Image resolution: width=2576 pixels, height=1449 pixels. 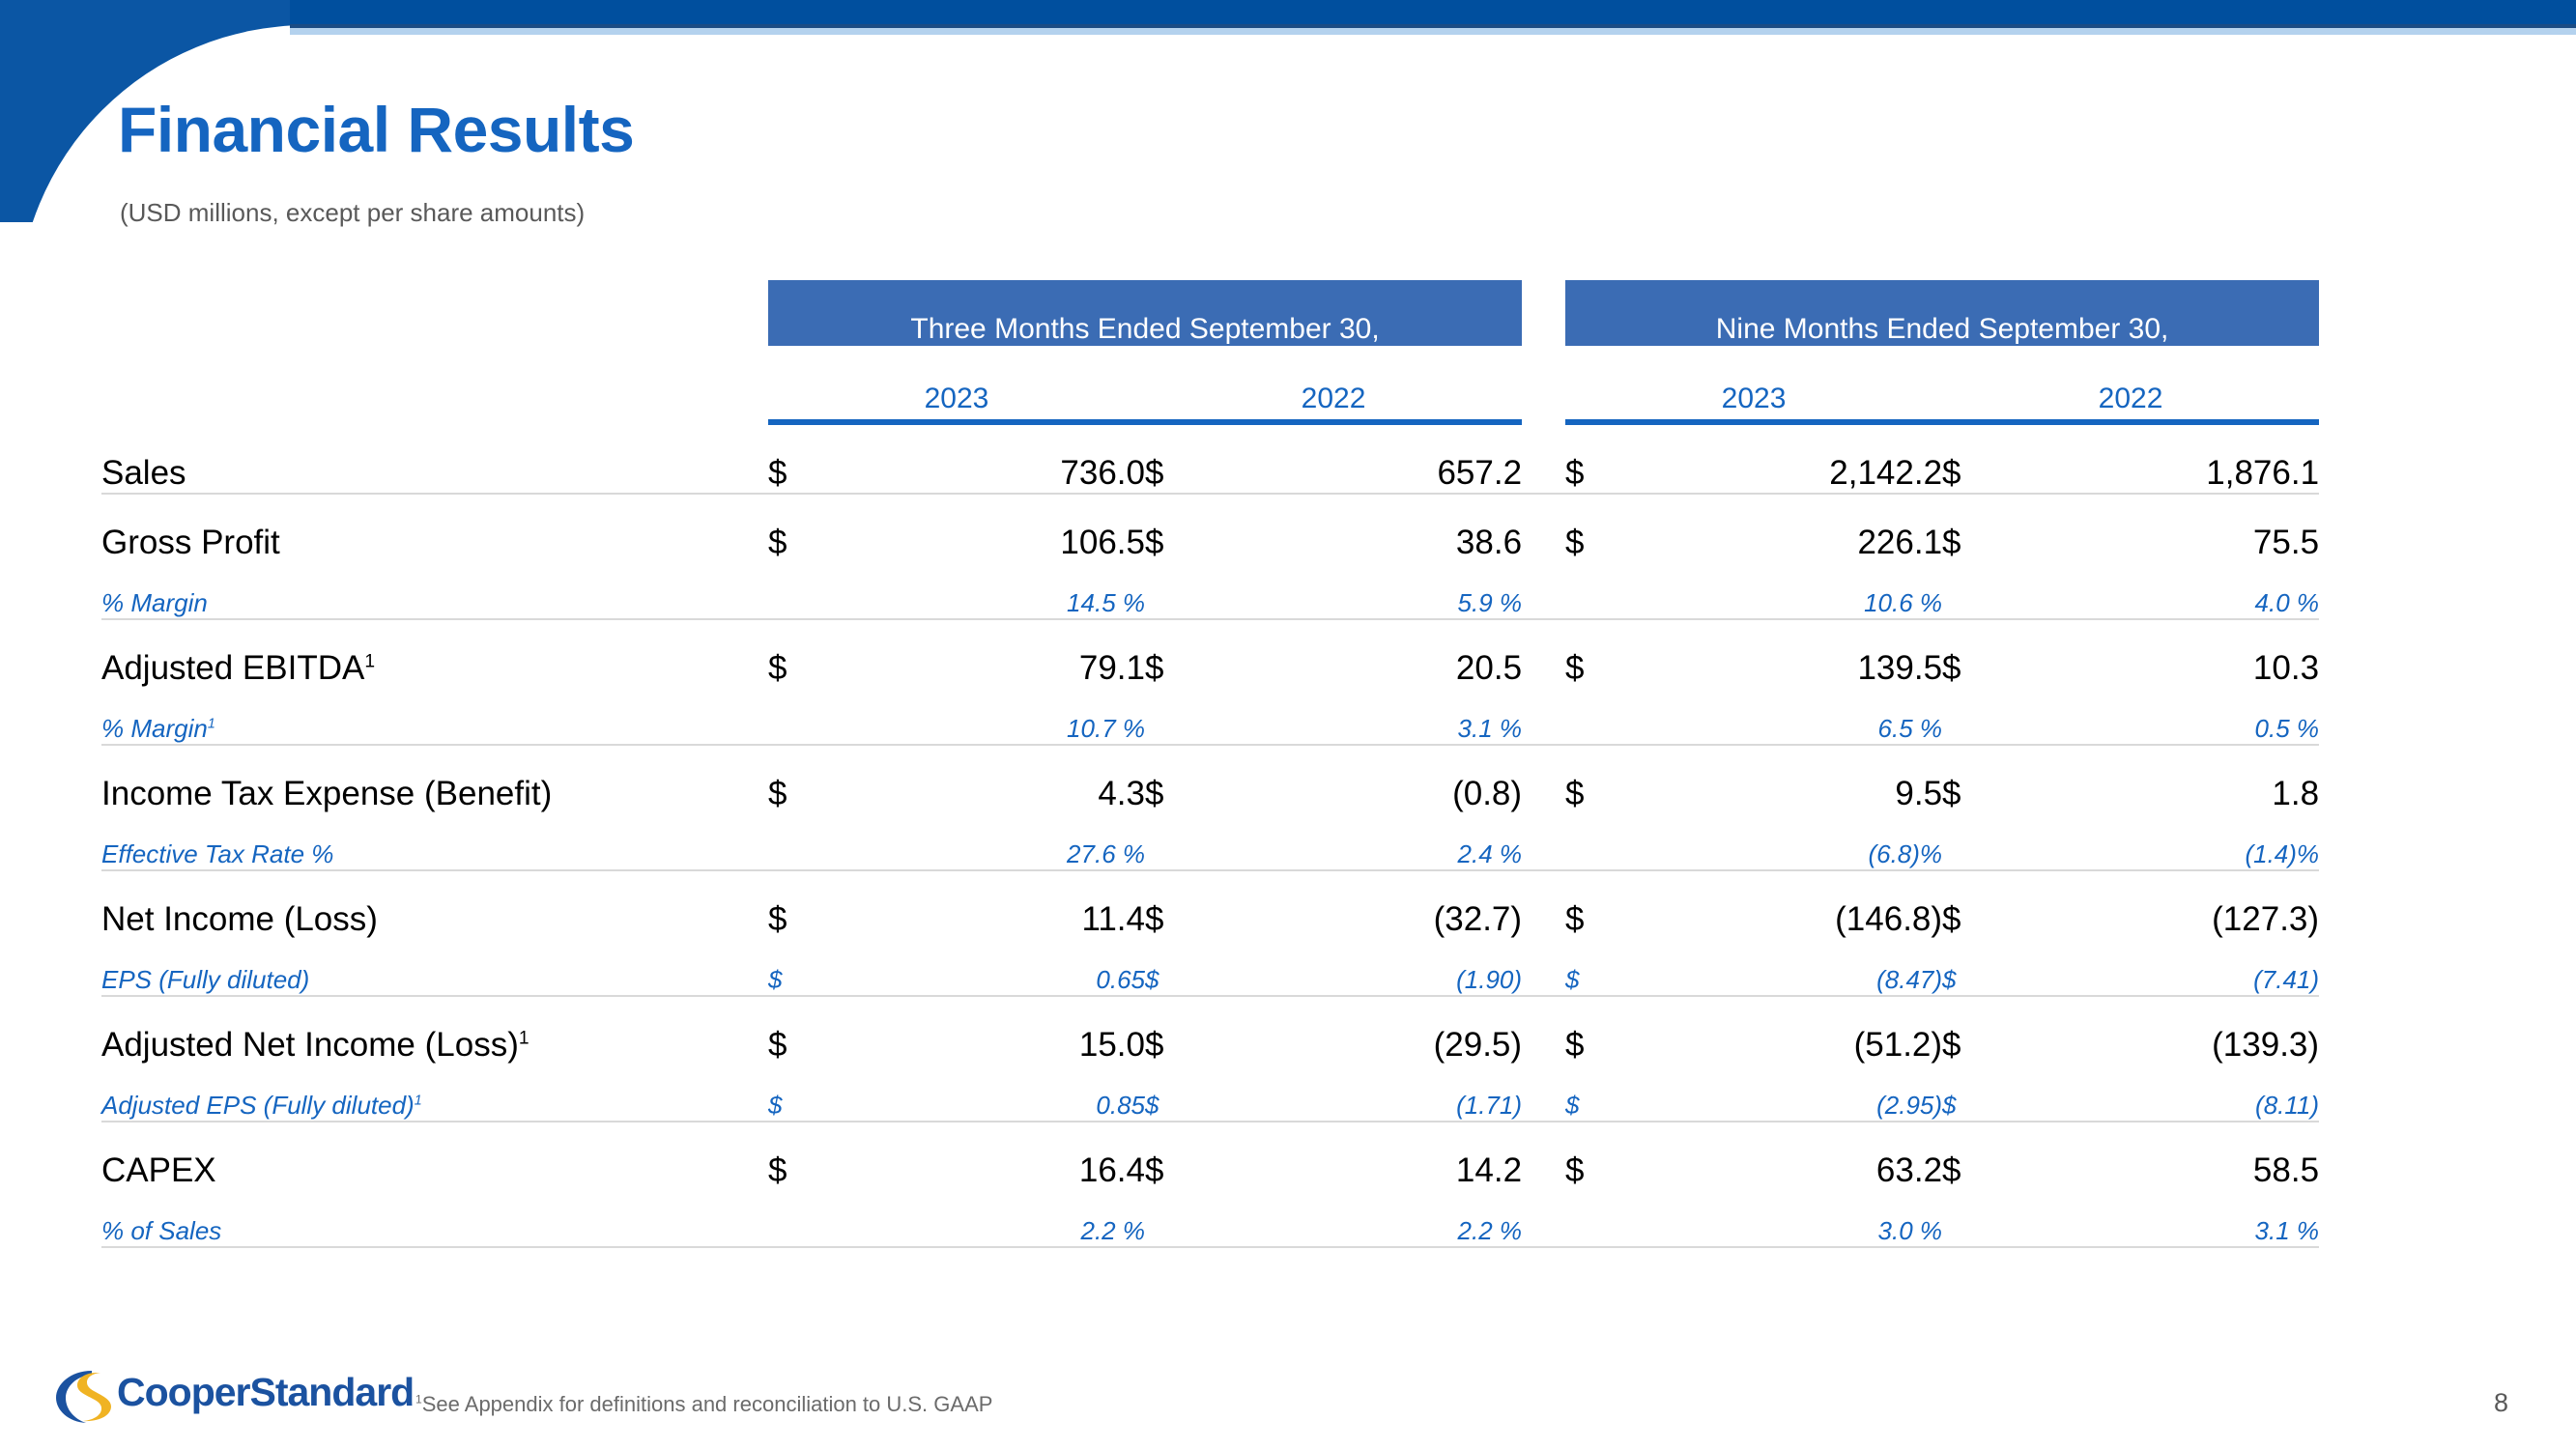 I want to click on cell-value: 2,142.2, so click(x=1783, y=460).